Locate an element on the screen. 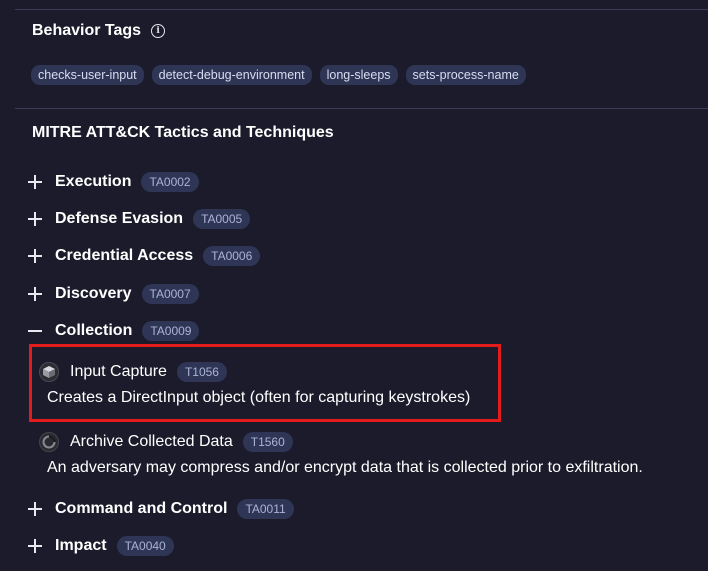  tactic-id-badge: TA0011 is located at coordinates (265, 509).